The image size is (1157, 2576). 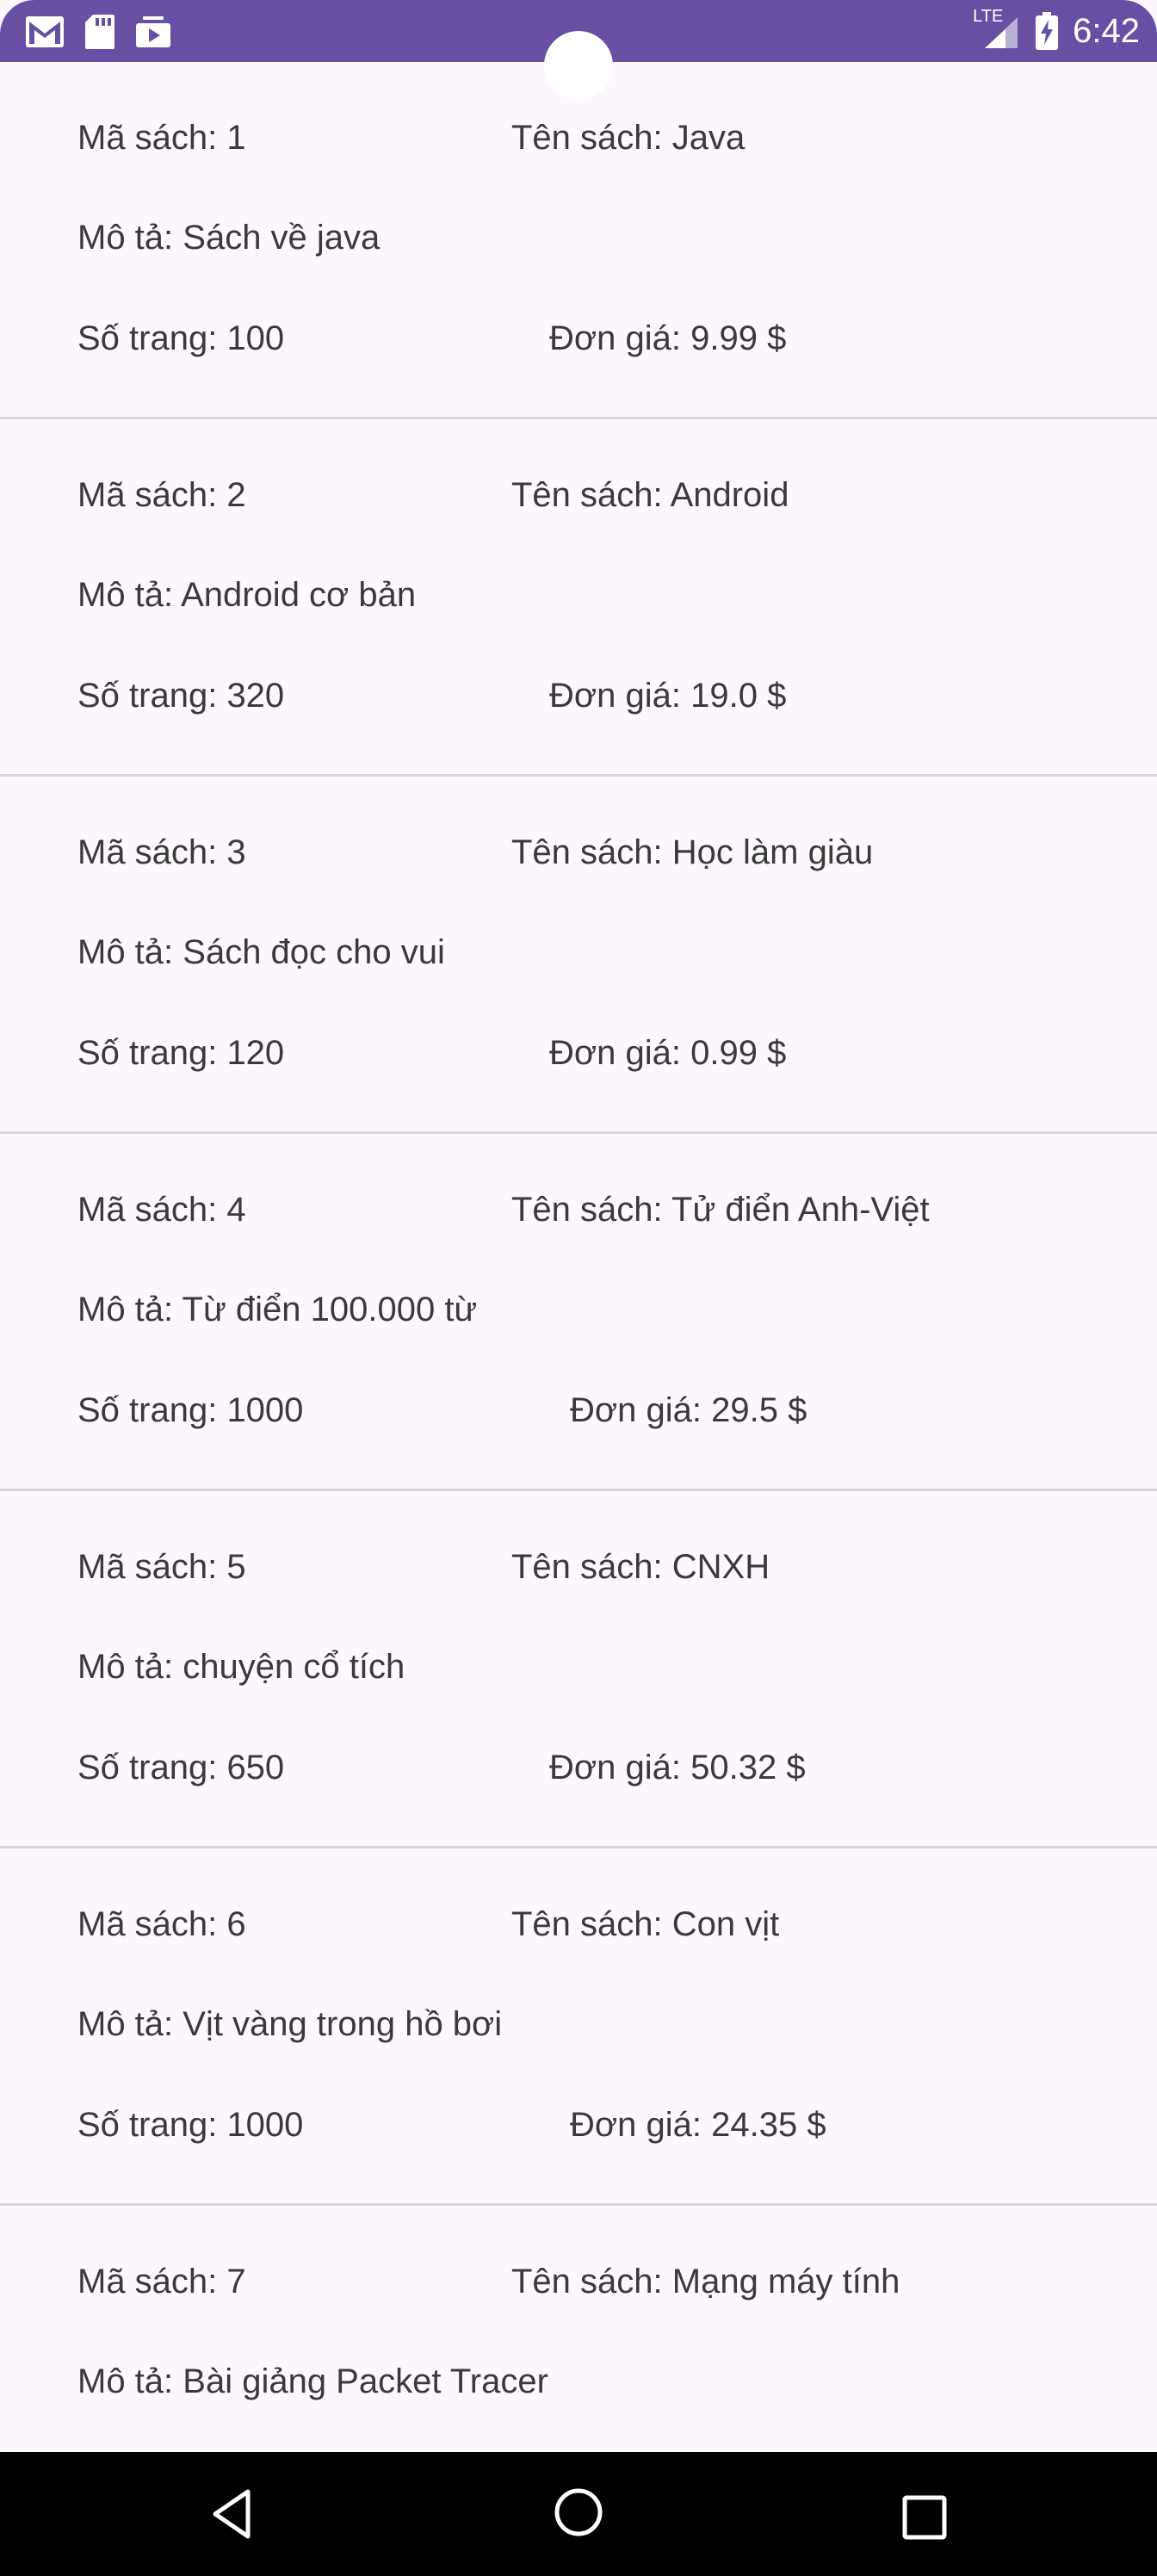 What do you see at coordinates (247, 595) in the screenshot?
I see `book-description: Mô tả: Android cơ bản` at bounding box center [247, 595].